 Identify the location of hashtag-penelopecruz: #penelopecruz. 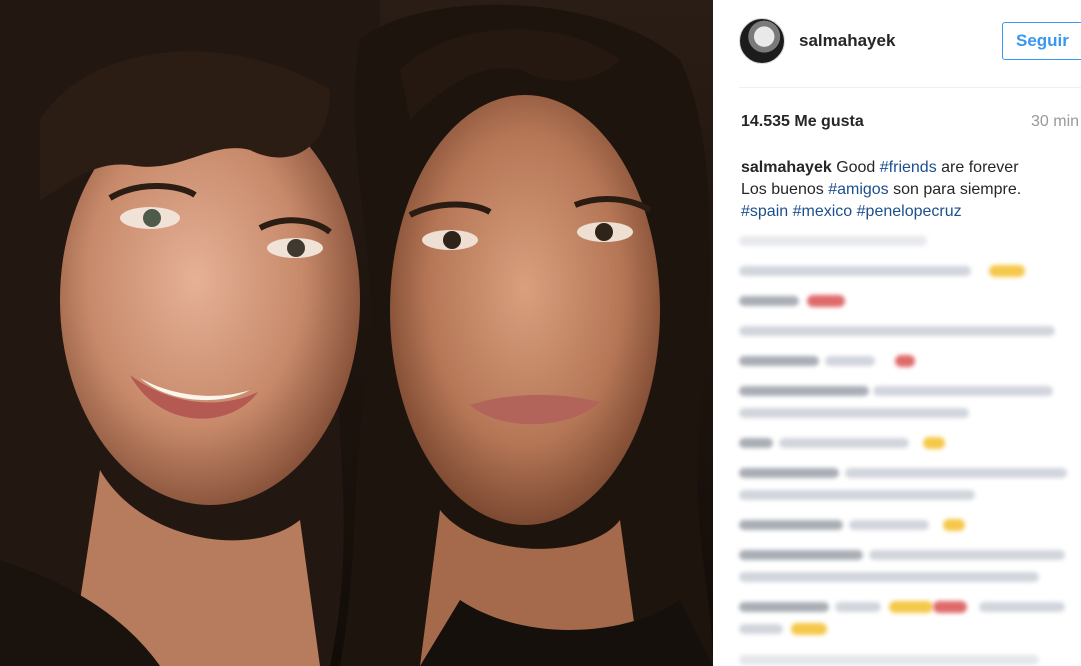
(909, 211).